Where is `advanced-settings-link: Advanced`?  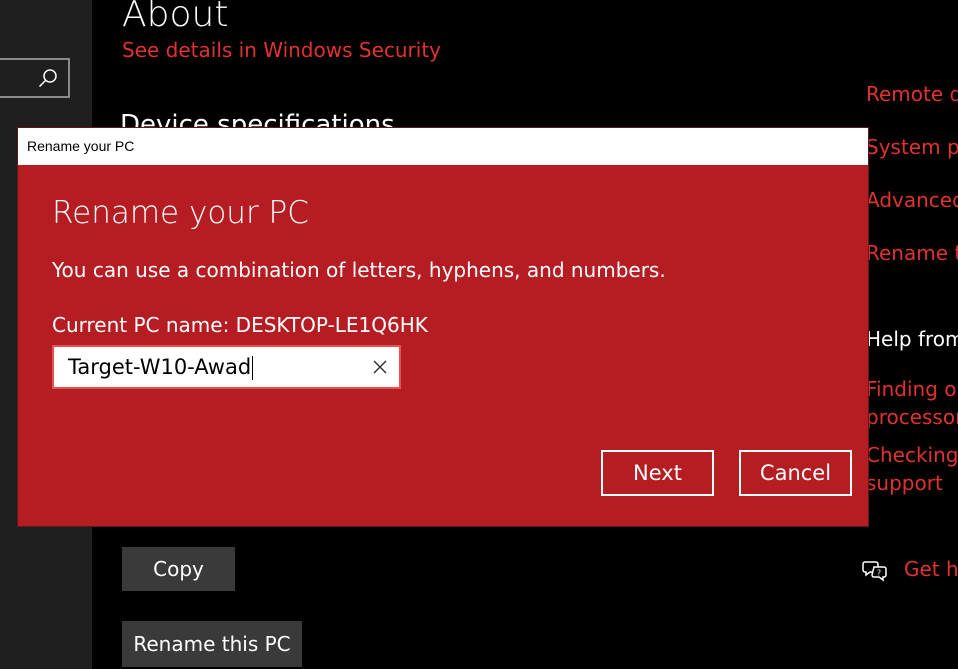
advanced-settings-link: Advanced is located at coordinates (912, 200).